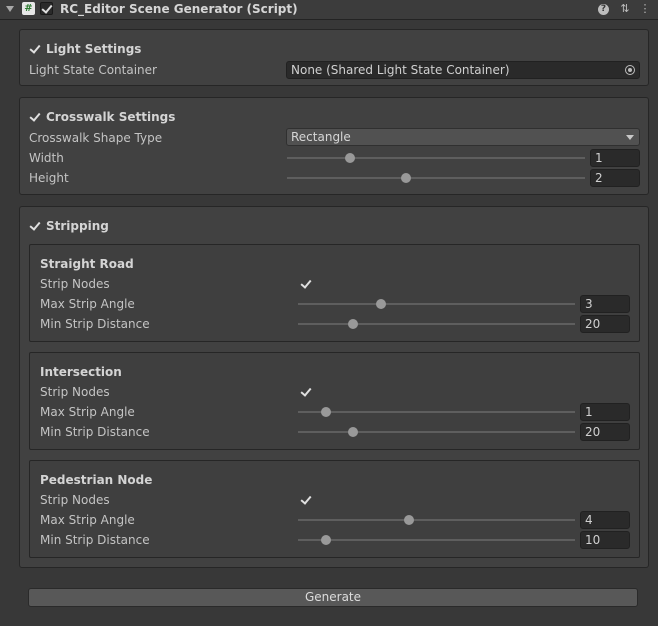  I want to click on intersection-min-distance-label: Min Strip Distance, so click(95, 432).